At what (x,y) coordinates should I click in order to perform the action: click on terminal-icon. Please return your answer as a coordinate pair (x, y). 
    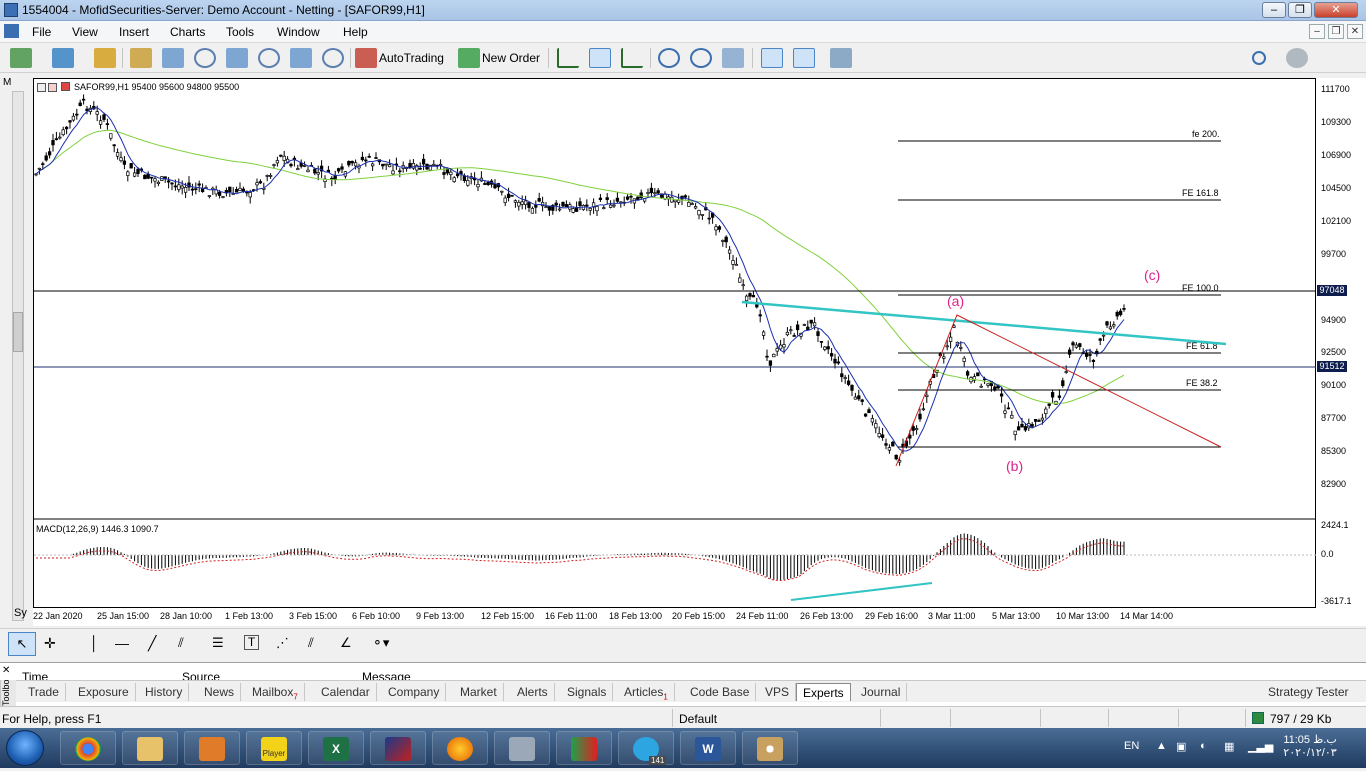
    Looking at the image, I should click on (237, 58).